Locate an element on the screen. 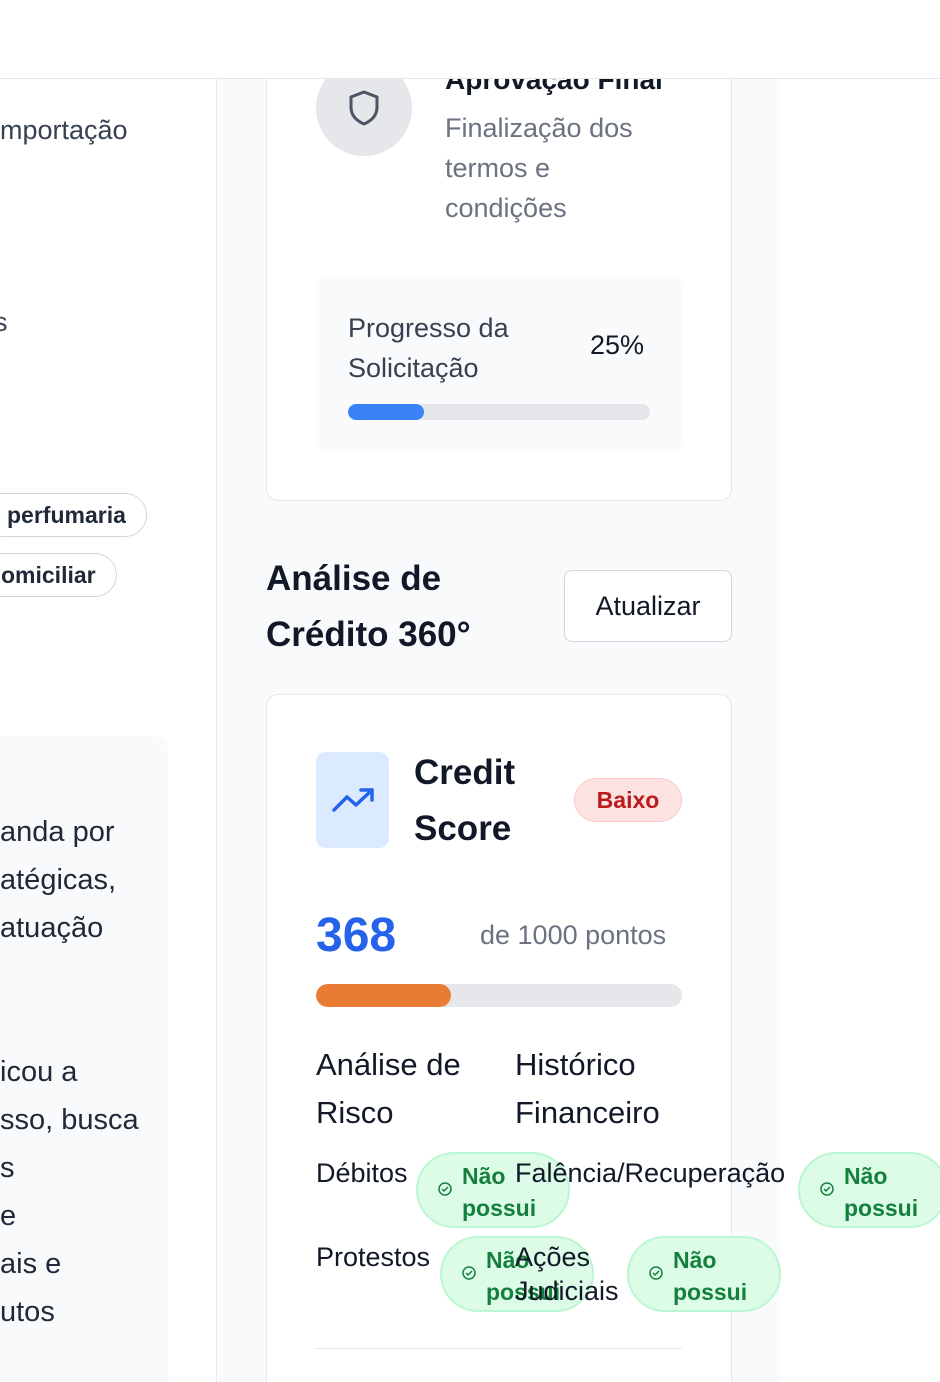 This screenshot has height=1382, width=940. risk-level-badge: Baixo is located at coordinates (628, 800).